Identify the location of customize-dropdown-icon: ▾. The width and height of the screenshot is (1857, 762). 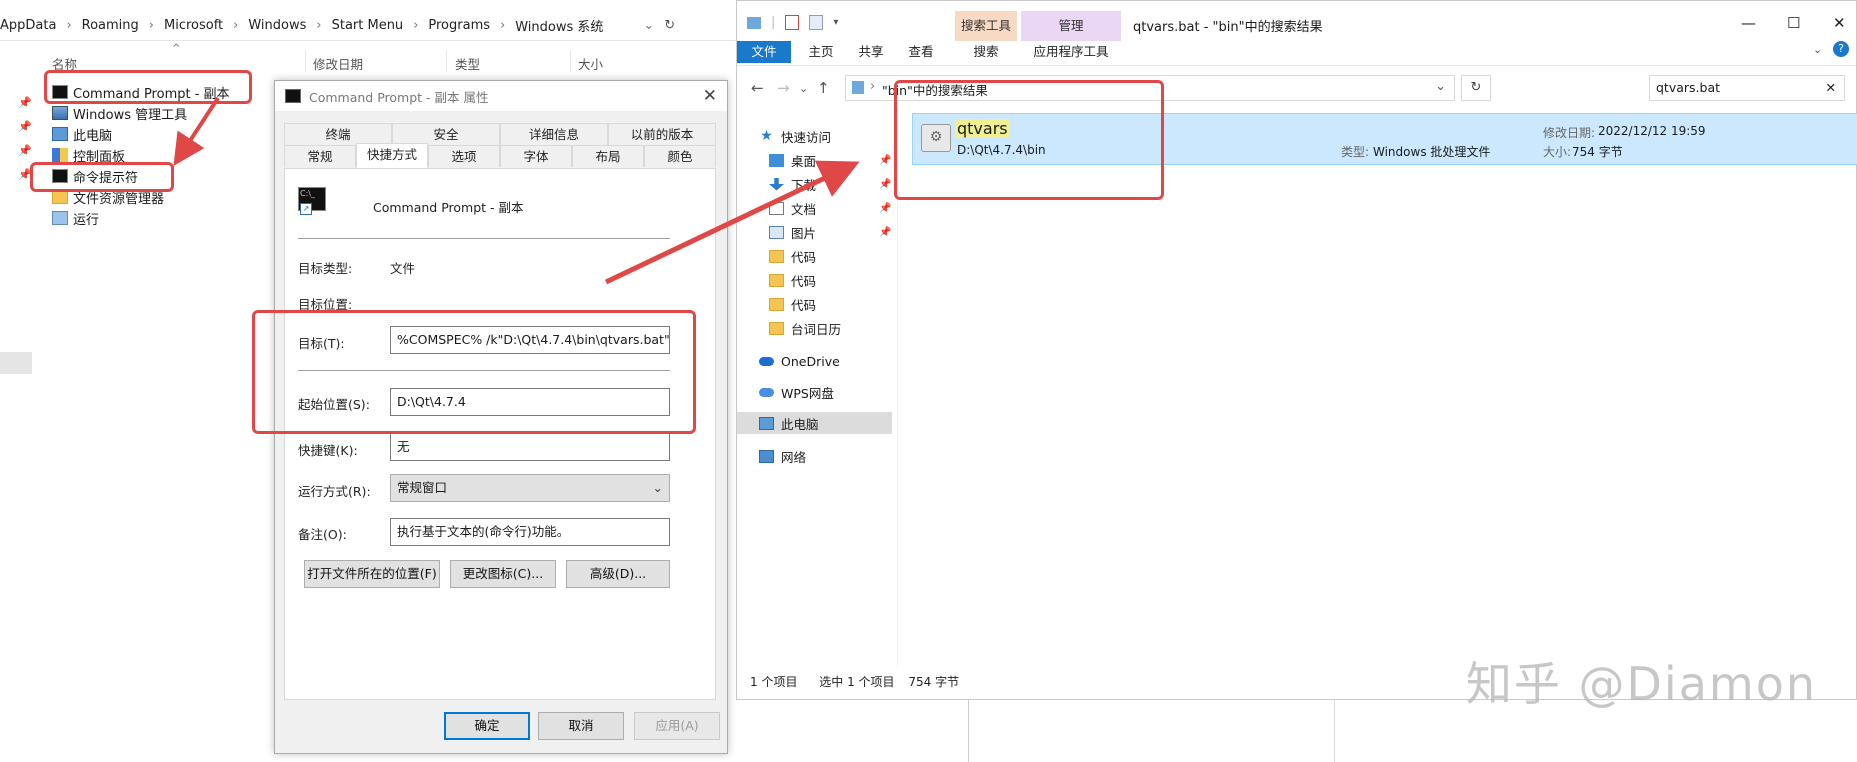
(835, 22).